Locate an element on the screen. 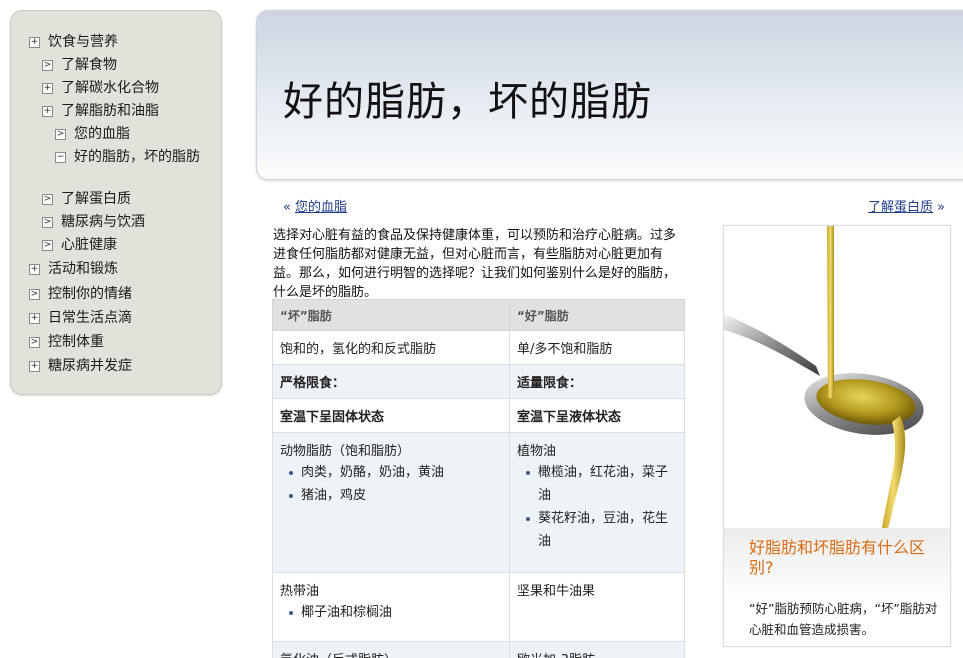 The image size is (963, 658). sidebar-item-activity: + 活动和锻炼 is located at coordinates (73, 269).